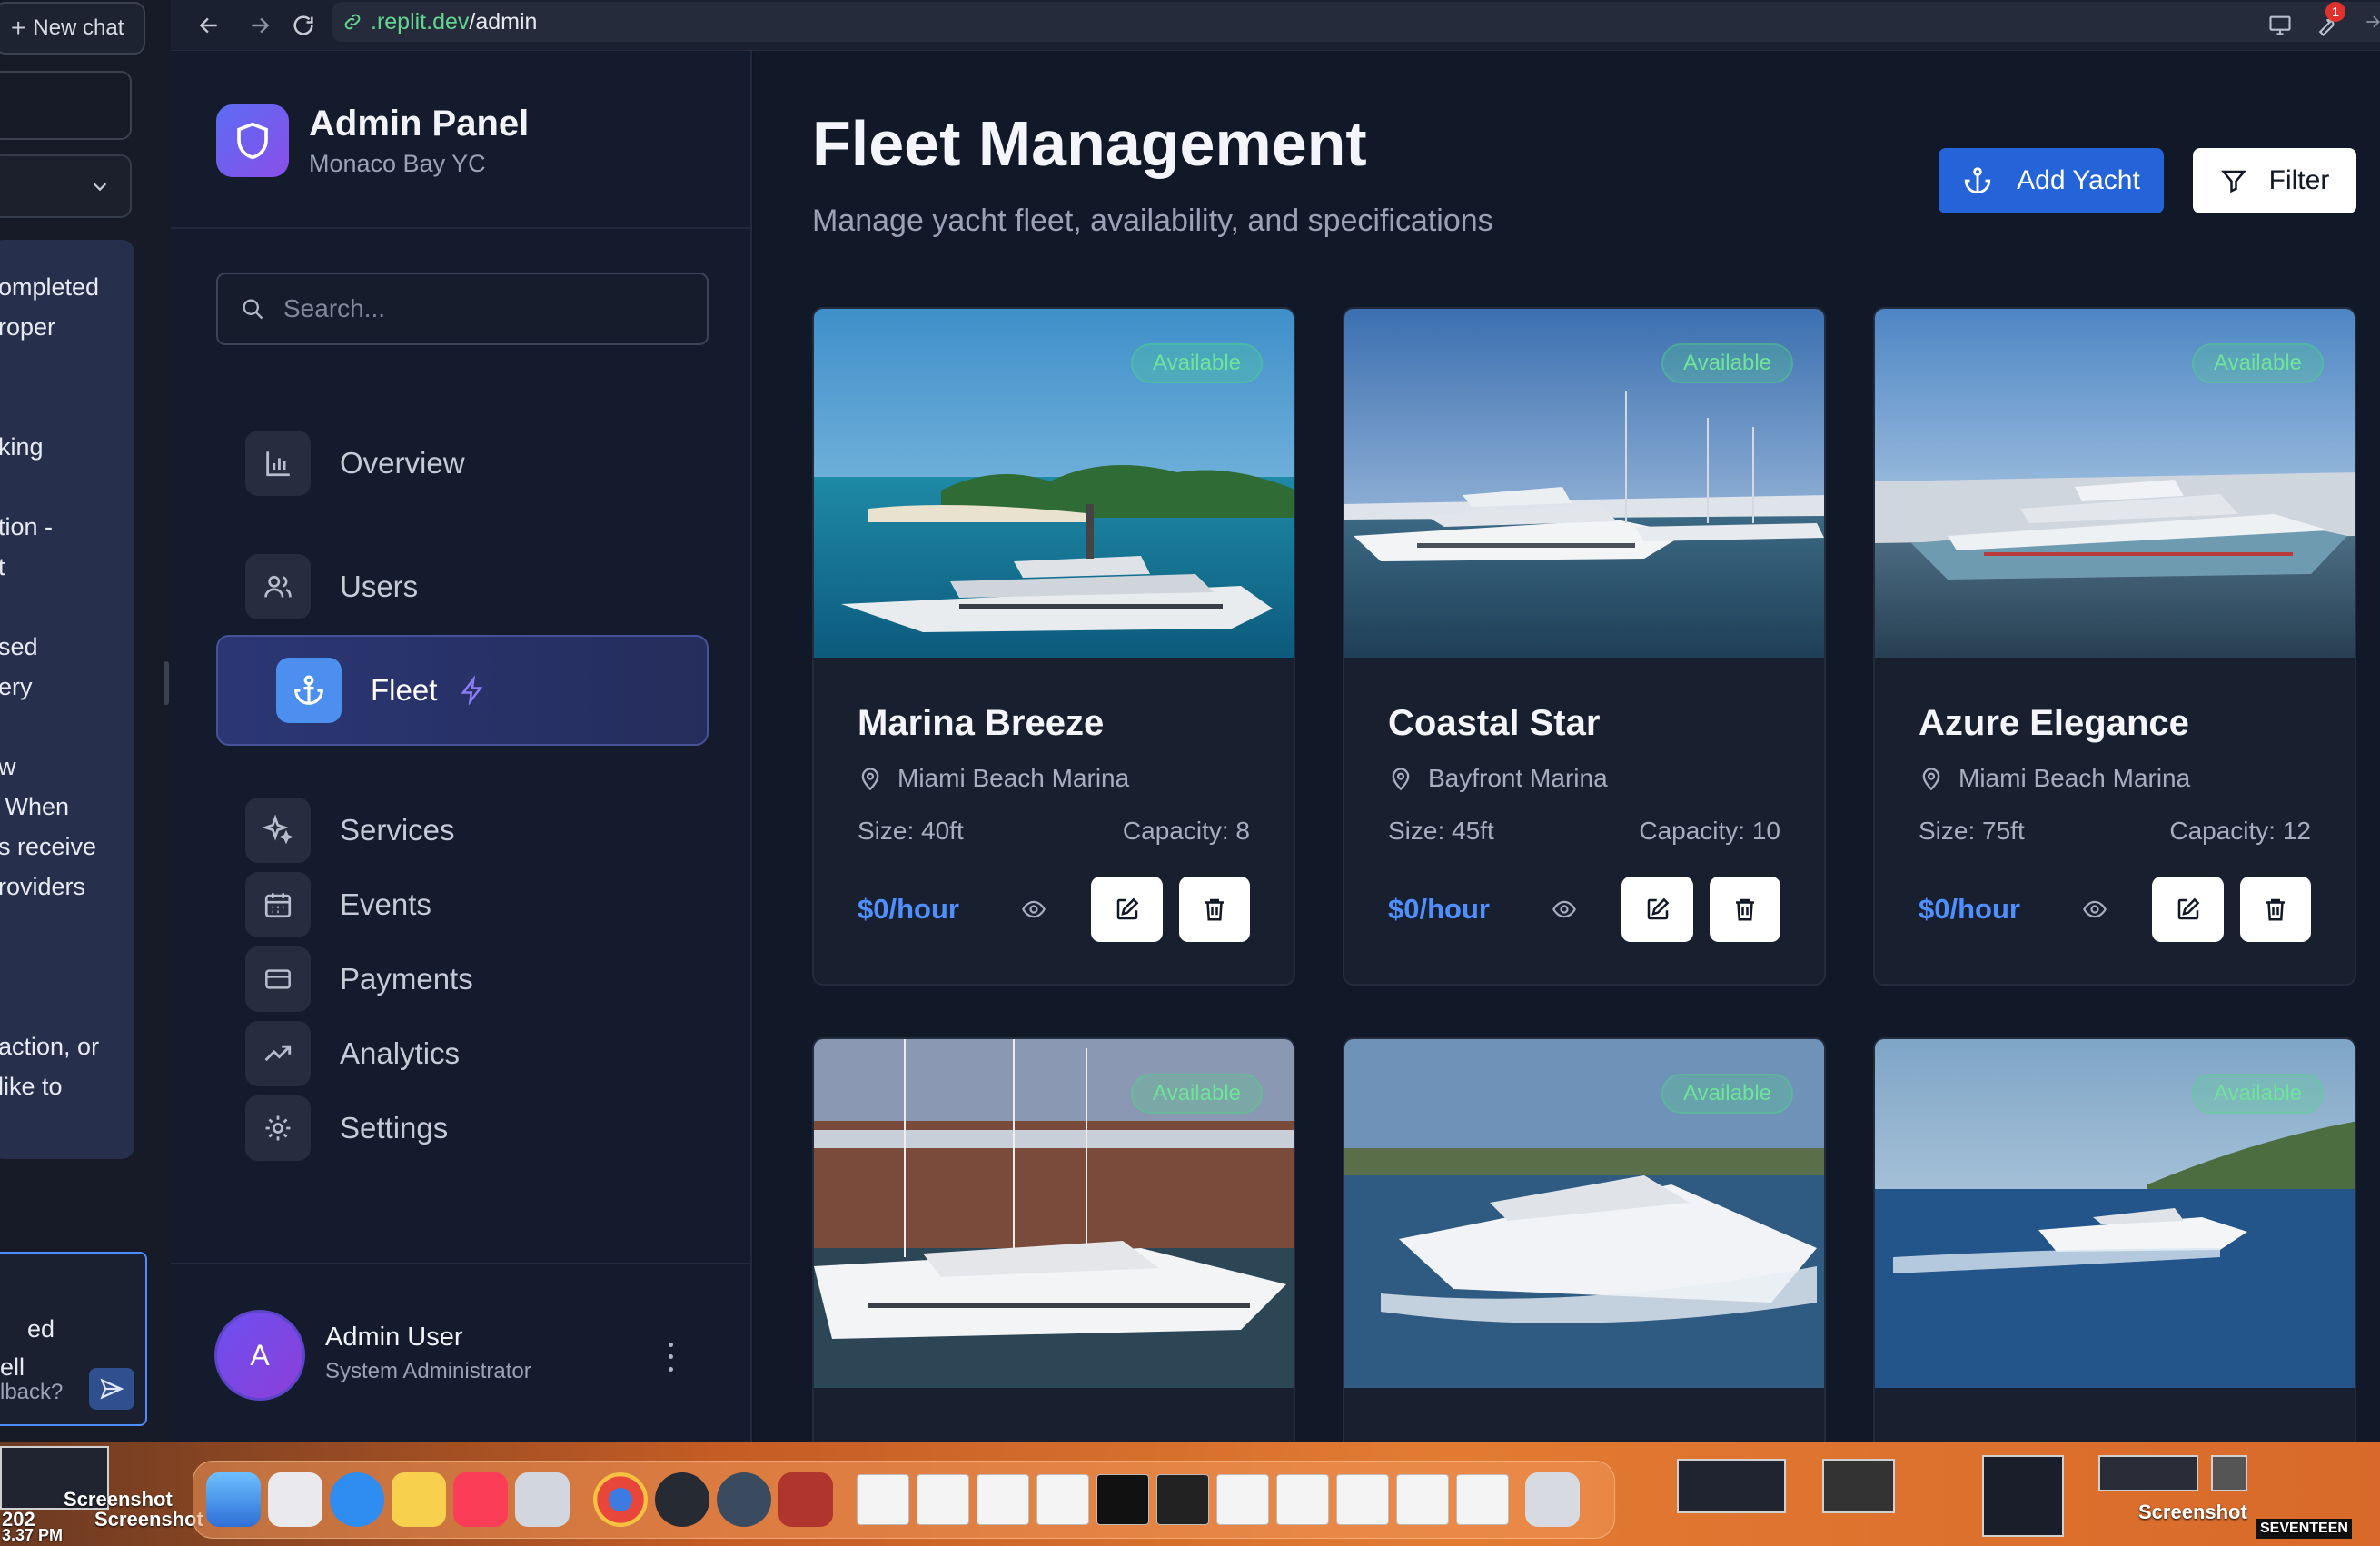  What do you see at coordinates (402, 463) in the screenshot?
I see `sidebar-item-label: Overview` at bounding box center [402, 463].